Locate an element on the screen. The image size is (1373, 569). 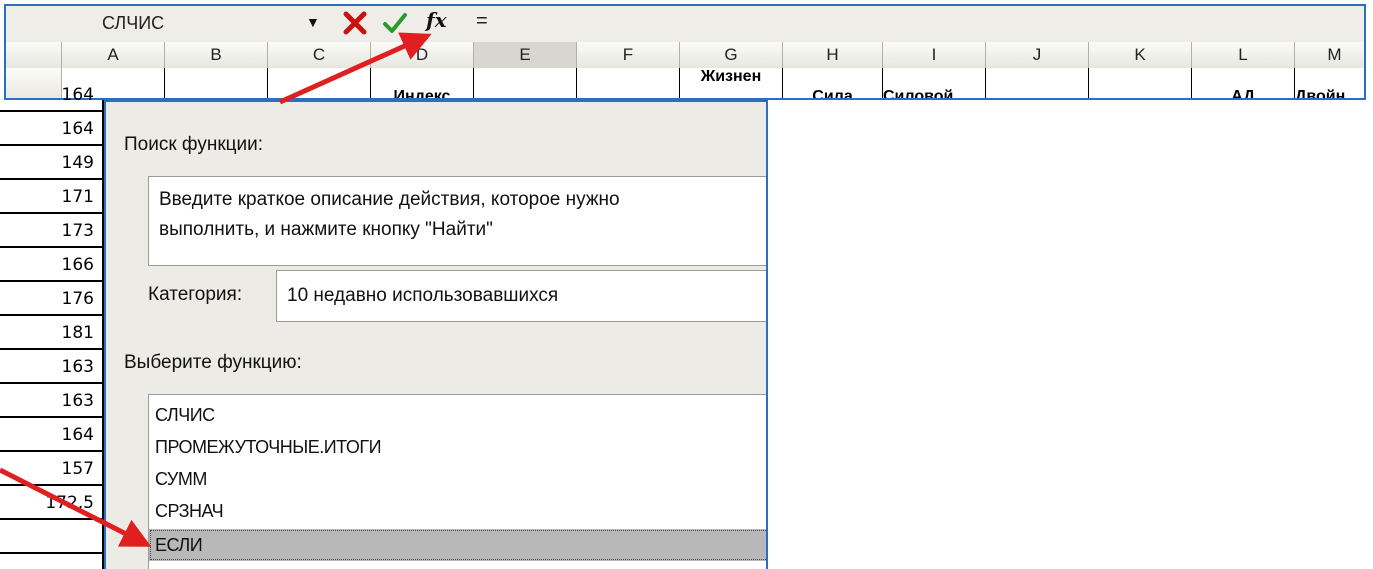
column-header: J is located at coordinates (1037, 55).